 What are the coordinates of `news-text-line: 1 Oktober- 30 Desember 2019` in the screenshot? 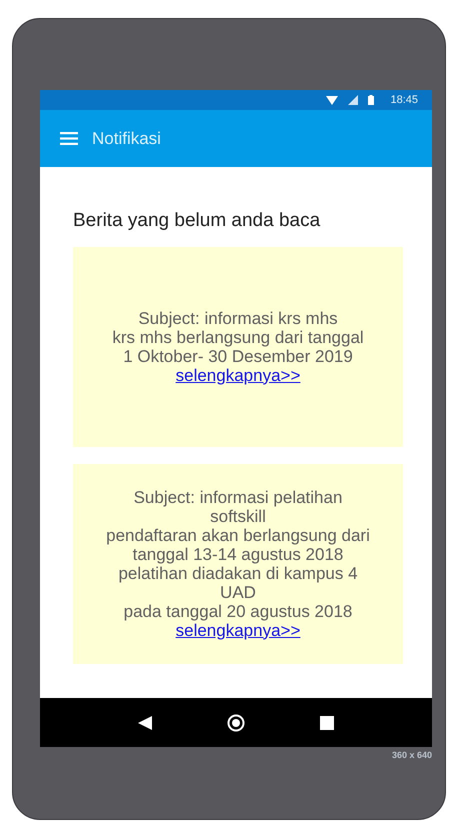 It's located at (238, 356).